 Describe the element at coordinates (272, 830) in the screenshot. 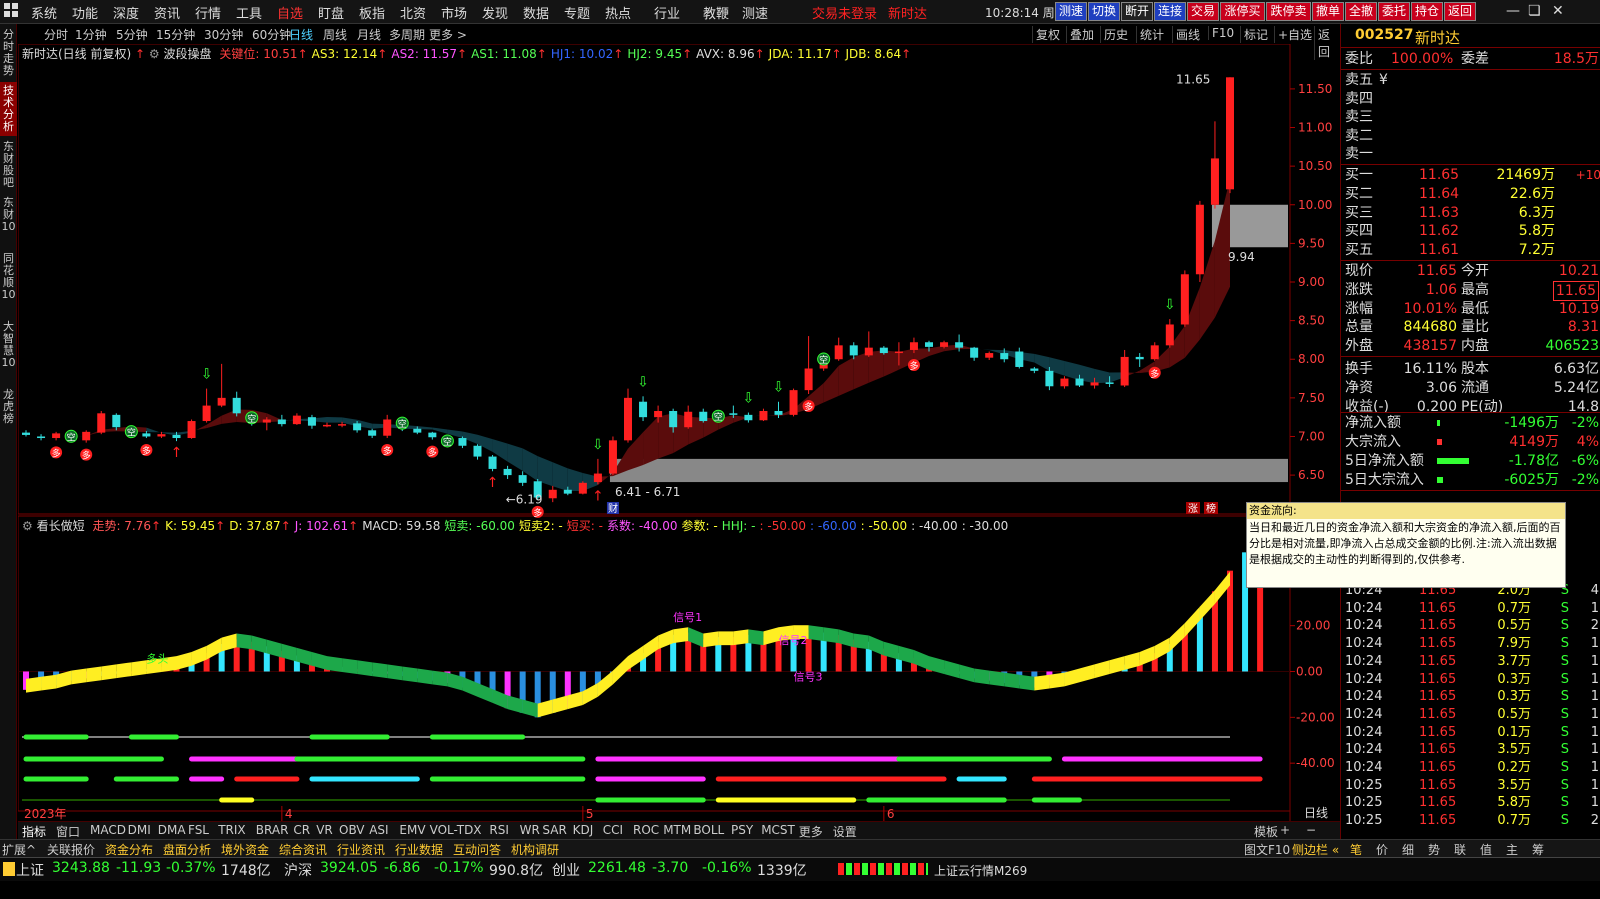

I see `indicator-tab-7: BRAR` at that location.